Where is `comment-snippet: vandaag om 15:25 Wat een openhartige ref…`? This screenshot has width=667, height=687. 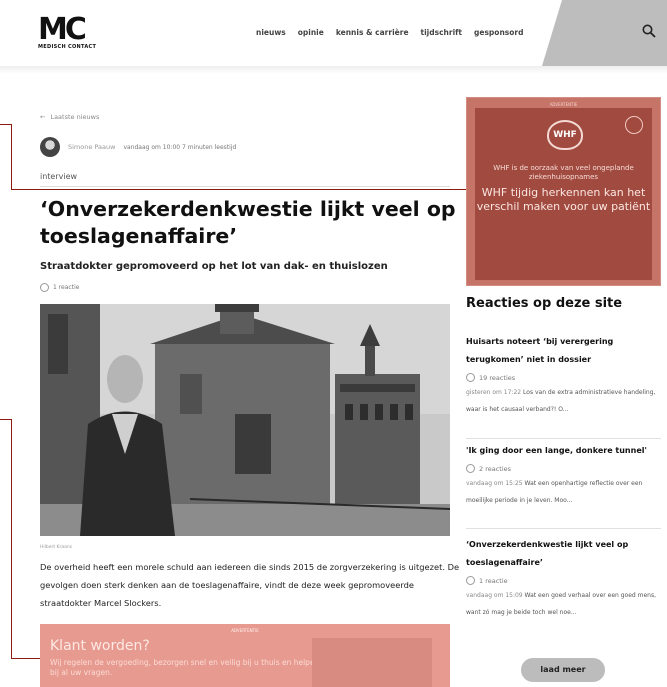
comment-snippet: vandaag om 15:25 Wat een openhartige ref… is located at coordinates (563, 492).